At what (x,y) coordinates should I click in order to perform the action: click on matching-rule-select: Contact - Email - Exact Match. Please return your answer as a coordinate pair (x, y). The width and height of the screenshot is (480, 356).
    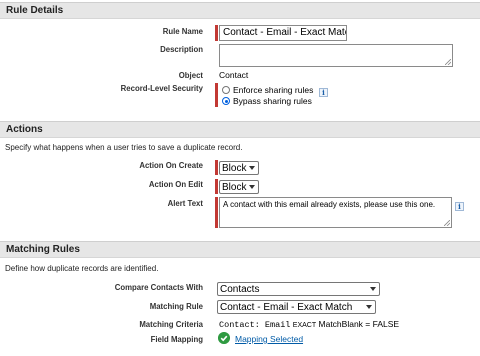
    Looking at the image, I should click on (296, 307).